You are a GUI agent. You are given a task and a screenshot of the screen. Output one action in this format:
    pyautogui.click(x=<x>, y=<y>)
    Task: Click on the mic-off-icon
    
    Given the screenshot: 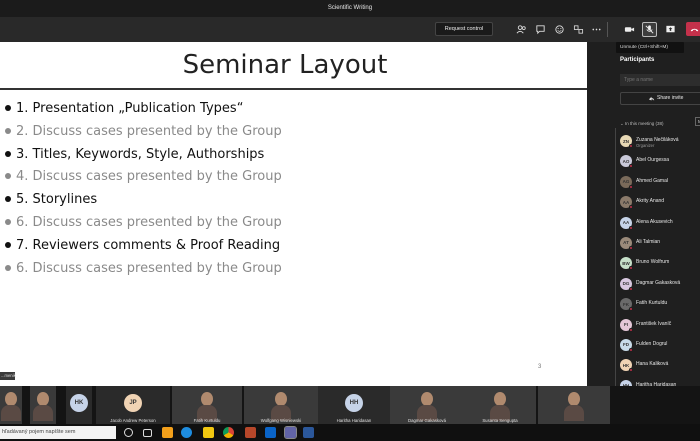 What is the action you would take?
    pyautogui.click(x=649, y=29)
    